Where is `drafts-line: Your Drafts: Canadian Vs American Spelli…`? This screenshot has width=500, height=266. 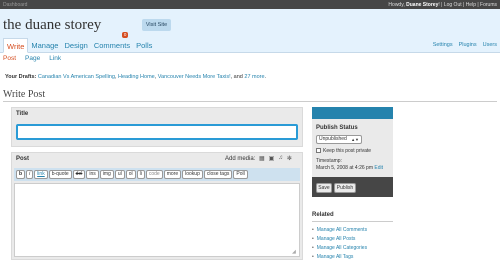
drafts-line: Your Drafts: Canadian Vs American Spelli… is located at coordinates (136, 77).